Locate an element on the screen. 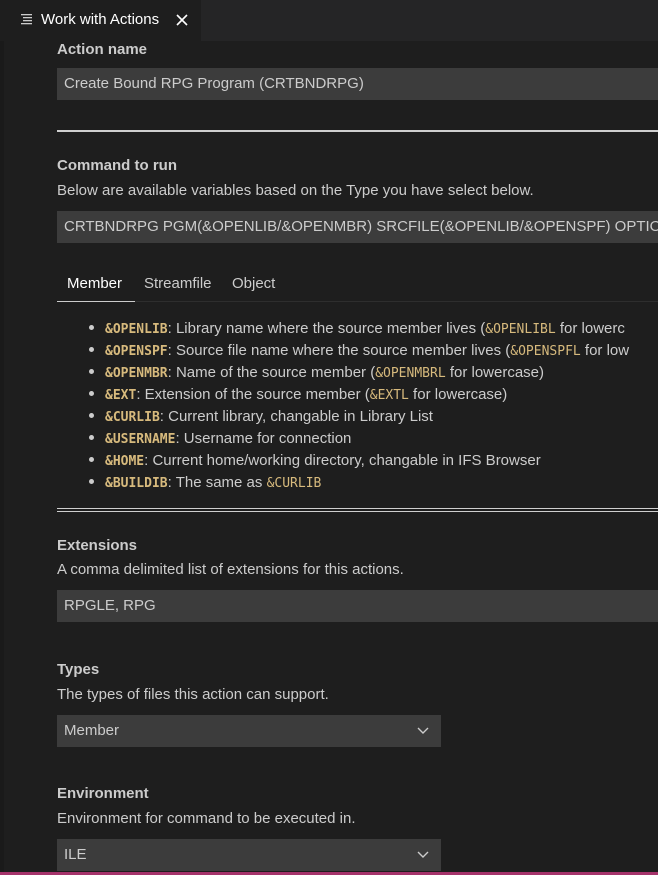 This screenshot has height=875, width=658. types-label: Types is located at coordinates (78, 669).